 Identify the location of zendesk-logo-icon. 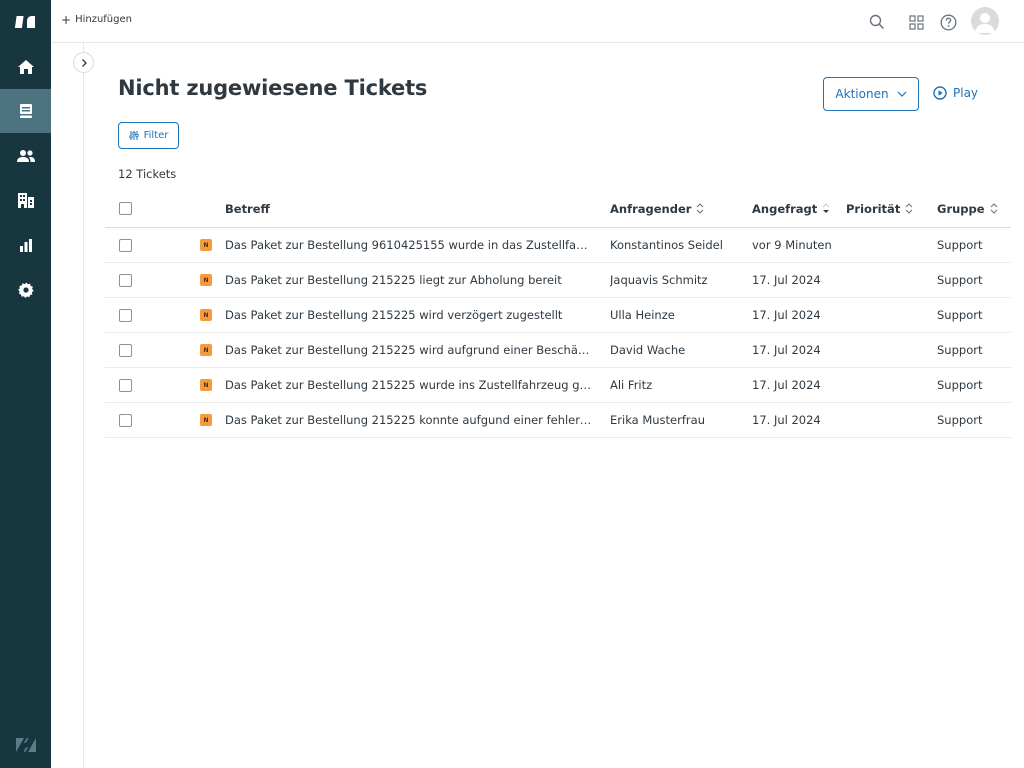
(25, 22).